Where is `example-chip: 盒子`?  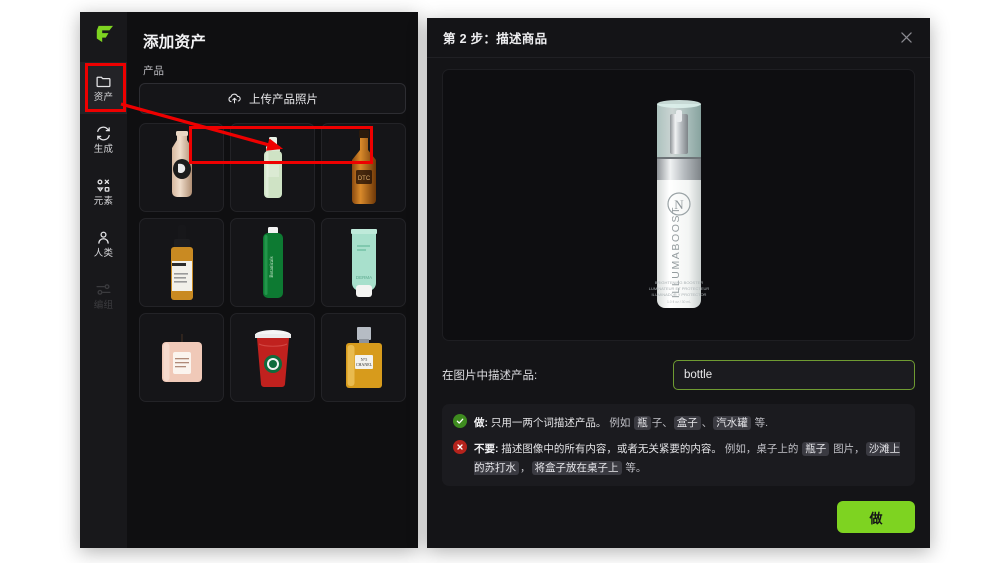
example-chip: 盒子 is located at coordinates (687, 423).